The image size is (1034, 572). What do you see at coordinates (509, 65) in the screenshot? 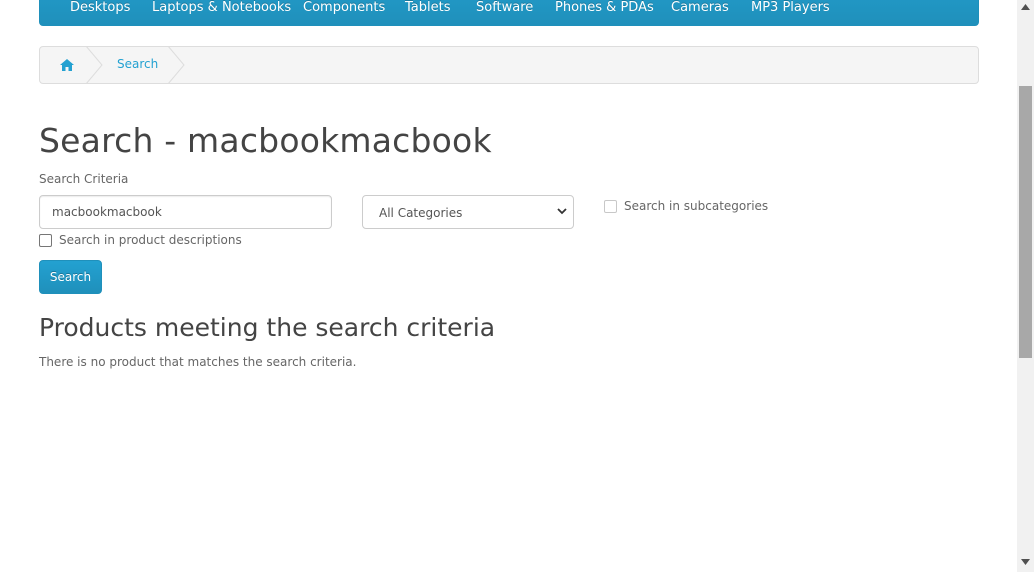
I see `breadcrumb: Search` at bounding box center [509, 65].